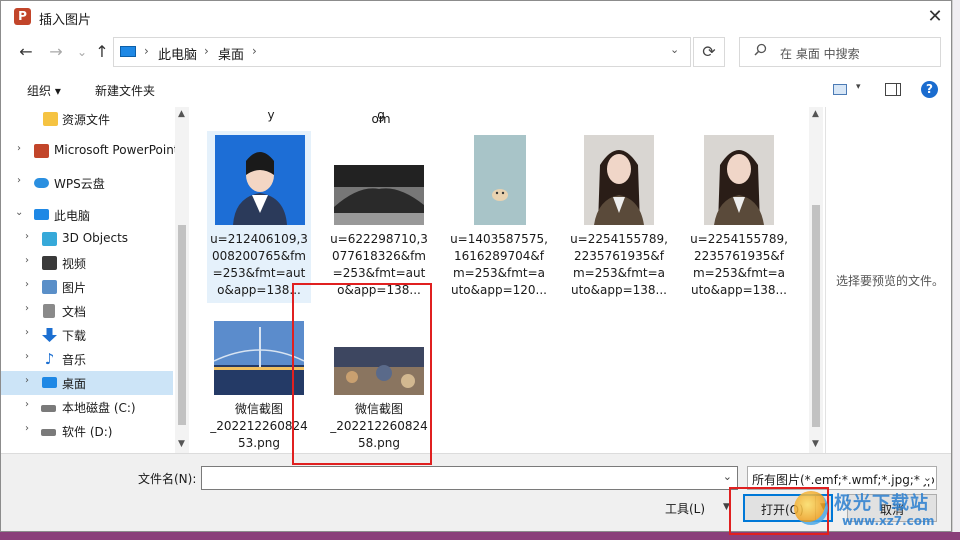 The width and height of the screenshot is (960, 540). Describe the element at coordinates (87, 287) in the screenshot. I see `sidebar-item-pictures: › 图片` at that location.